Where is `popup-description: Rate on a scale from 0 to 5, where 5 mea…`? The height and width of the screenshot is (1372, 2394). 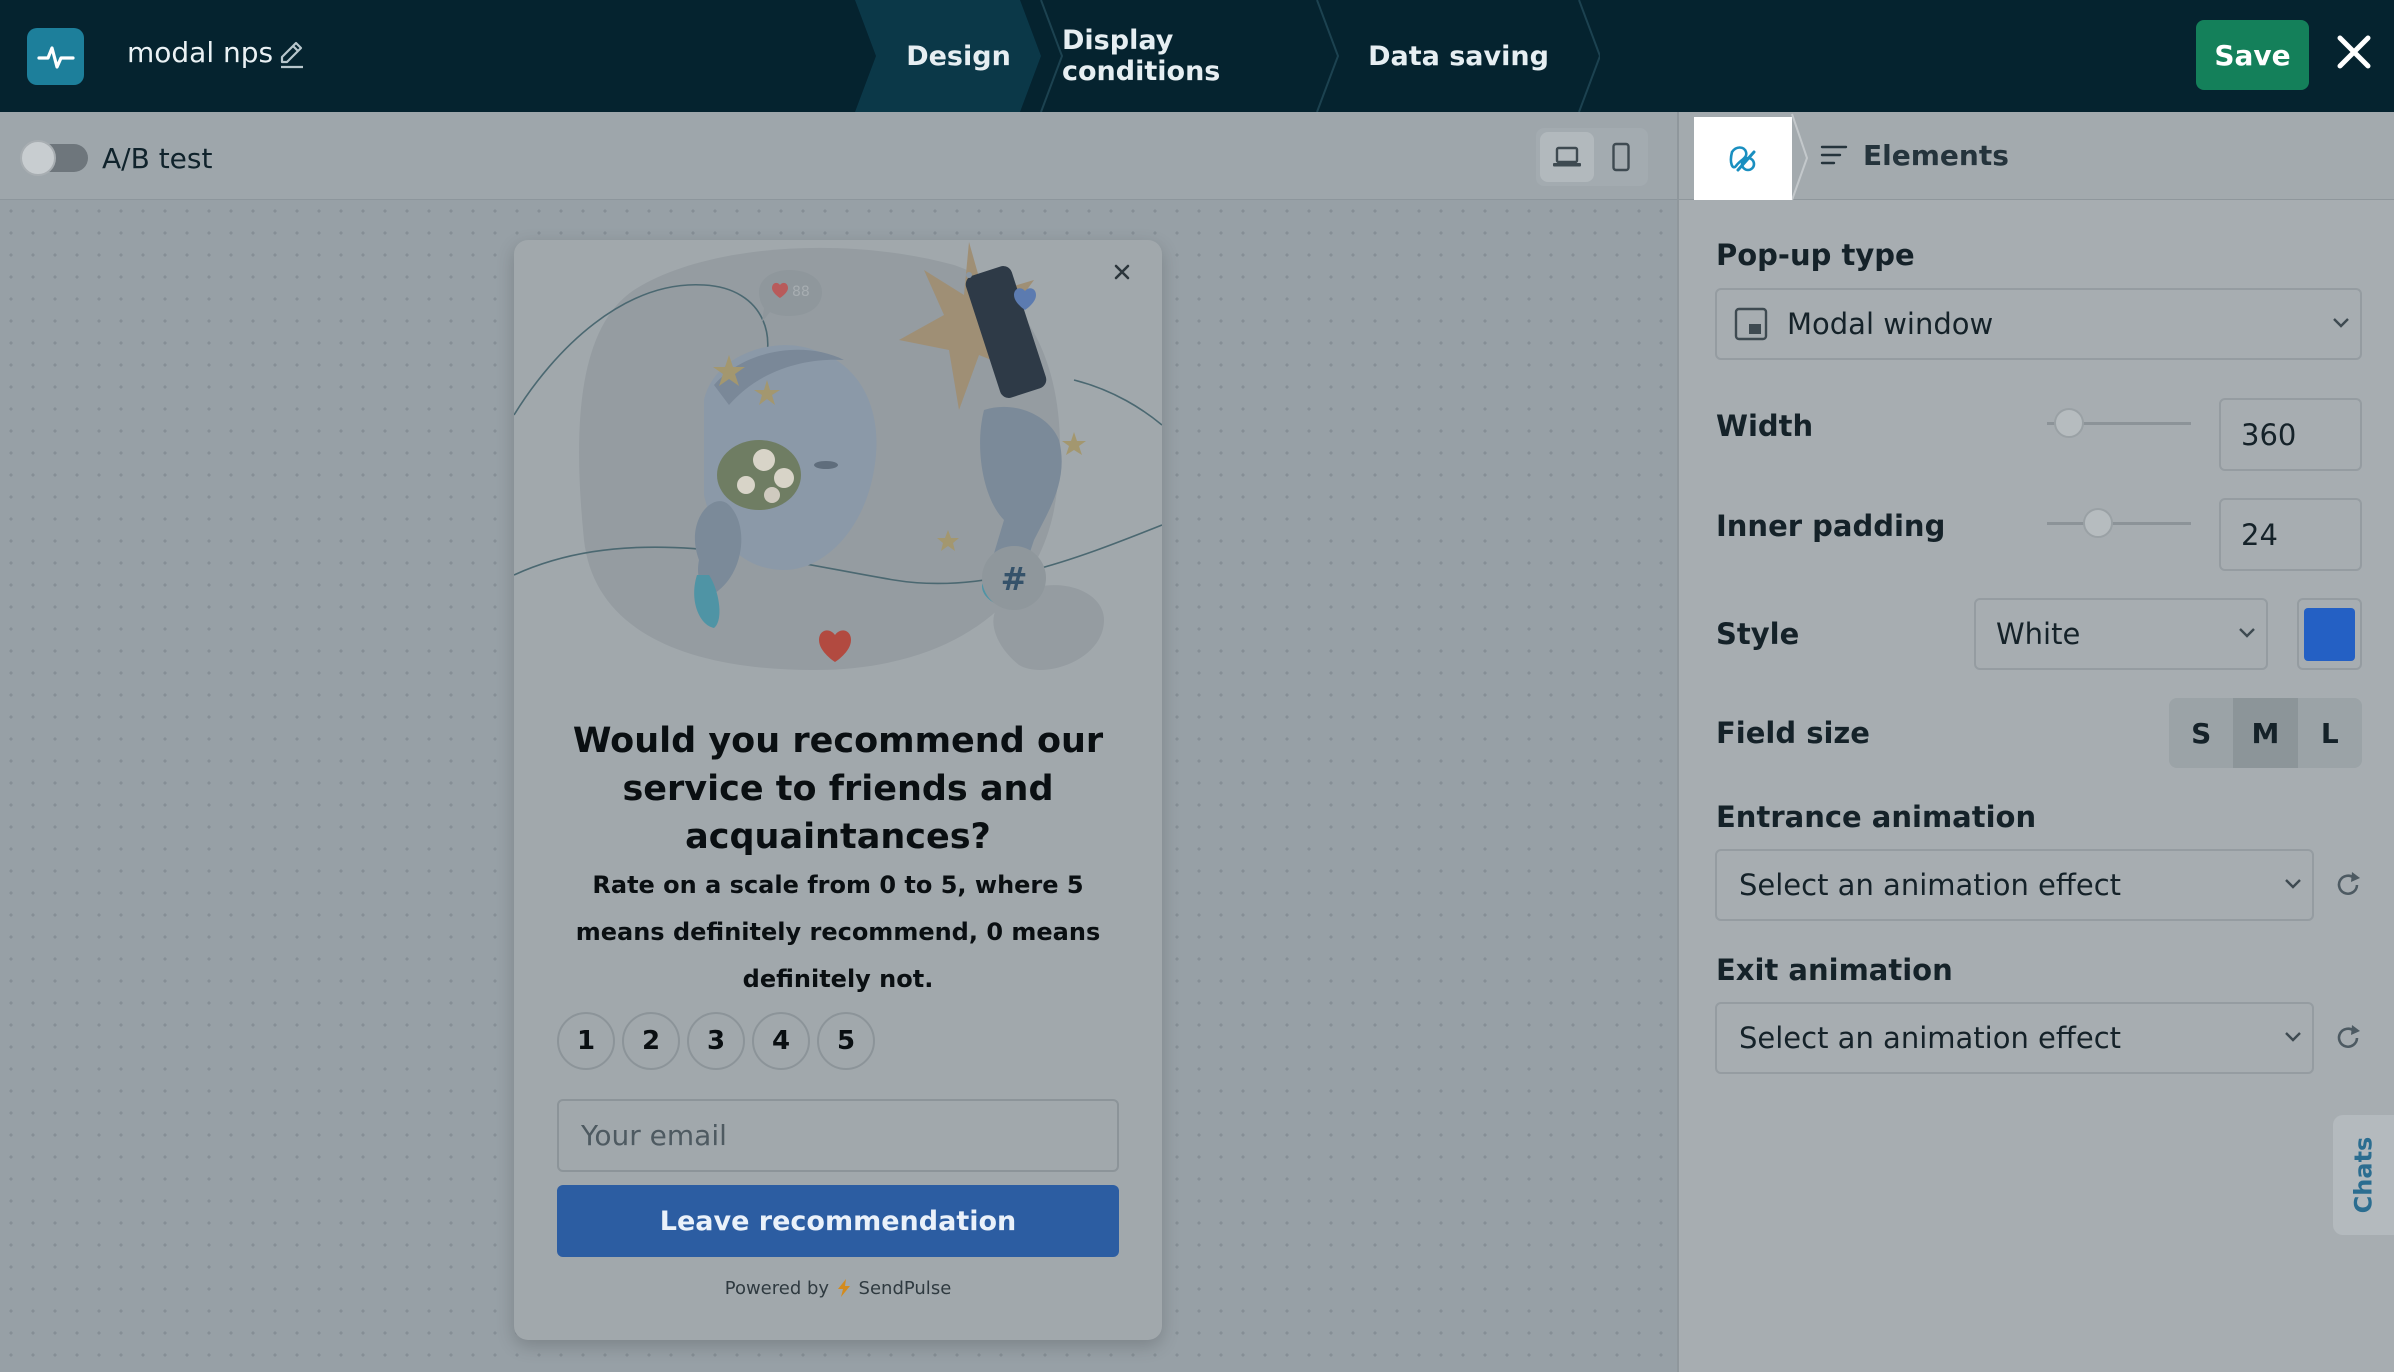 popup-description: Rate on a scale from 0 to 5, where 5 mea… is located at coordinates (838, 932).